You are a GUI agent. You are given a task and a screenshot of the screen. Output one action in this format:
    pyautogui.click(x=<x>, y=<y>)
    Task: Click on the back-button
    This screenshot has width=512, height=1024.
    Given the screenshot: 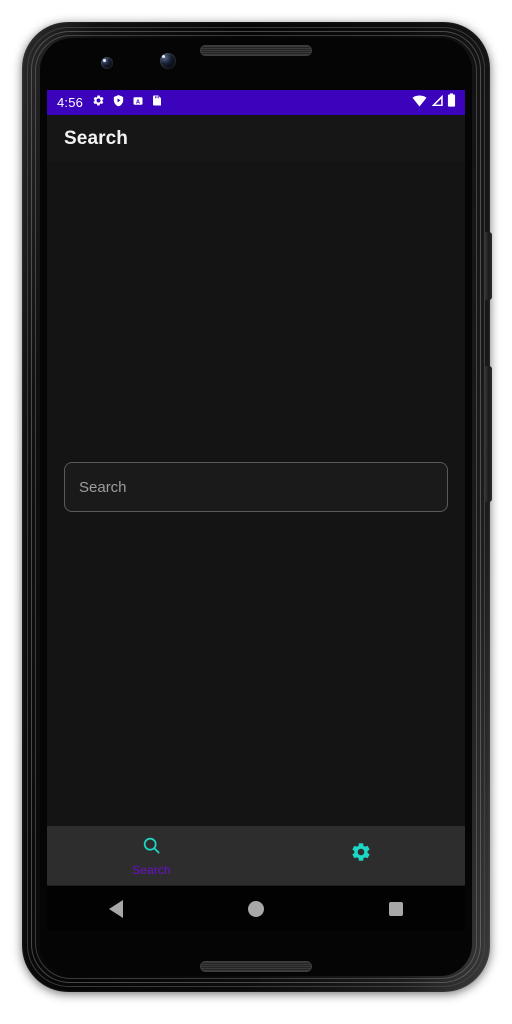 What is the action you would take?
    pyautogui.click(x=116, y=908)
    